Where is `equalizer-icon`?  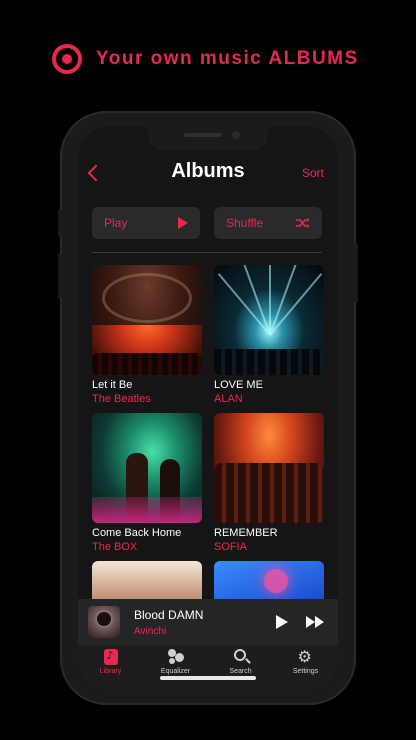
equalizer-icon is located at coordinates (175, 657).